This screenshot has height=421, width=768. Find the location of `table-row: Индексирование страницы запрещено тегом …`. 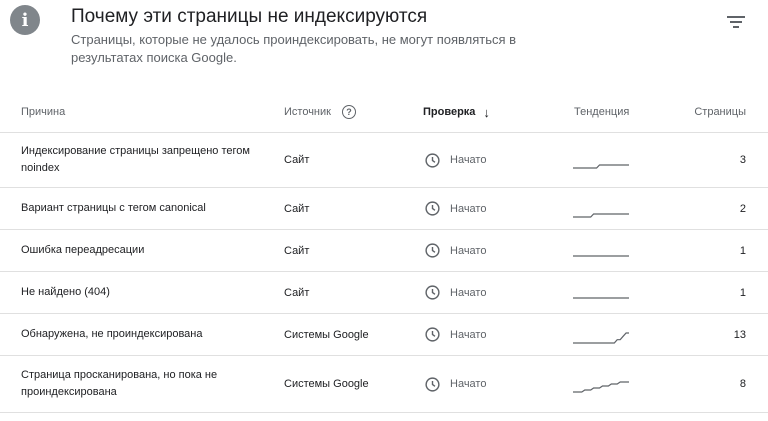

table-row: Индексирование страницы запрещено тегом … is located at coordinates (384, 160).